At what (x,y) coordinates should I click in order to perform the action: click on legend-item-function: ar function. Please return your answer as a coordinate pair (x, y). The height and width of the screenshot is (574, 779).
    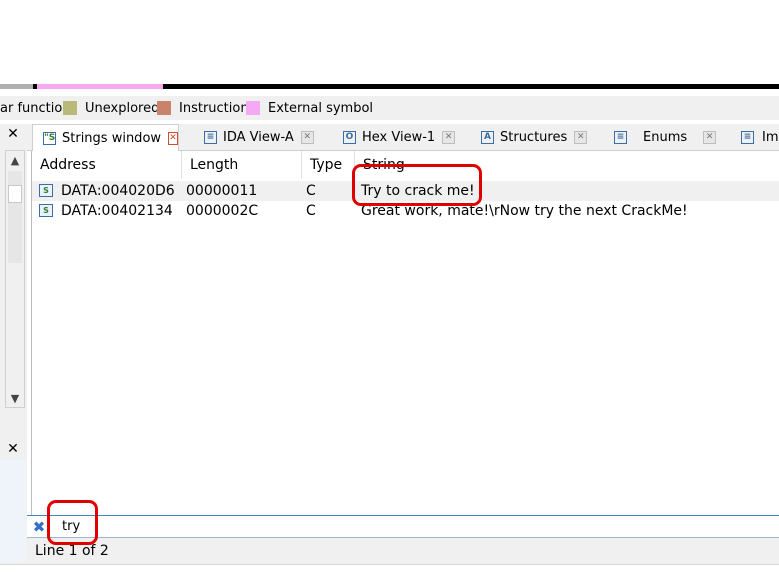
    Looking at the image, I should click on (35, 108).